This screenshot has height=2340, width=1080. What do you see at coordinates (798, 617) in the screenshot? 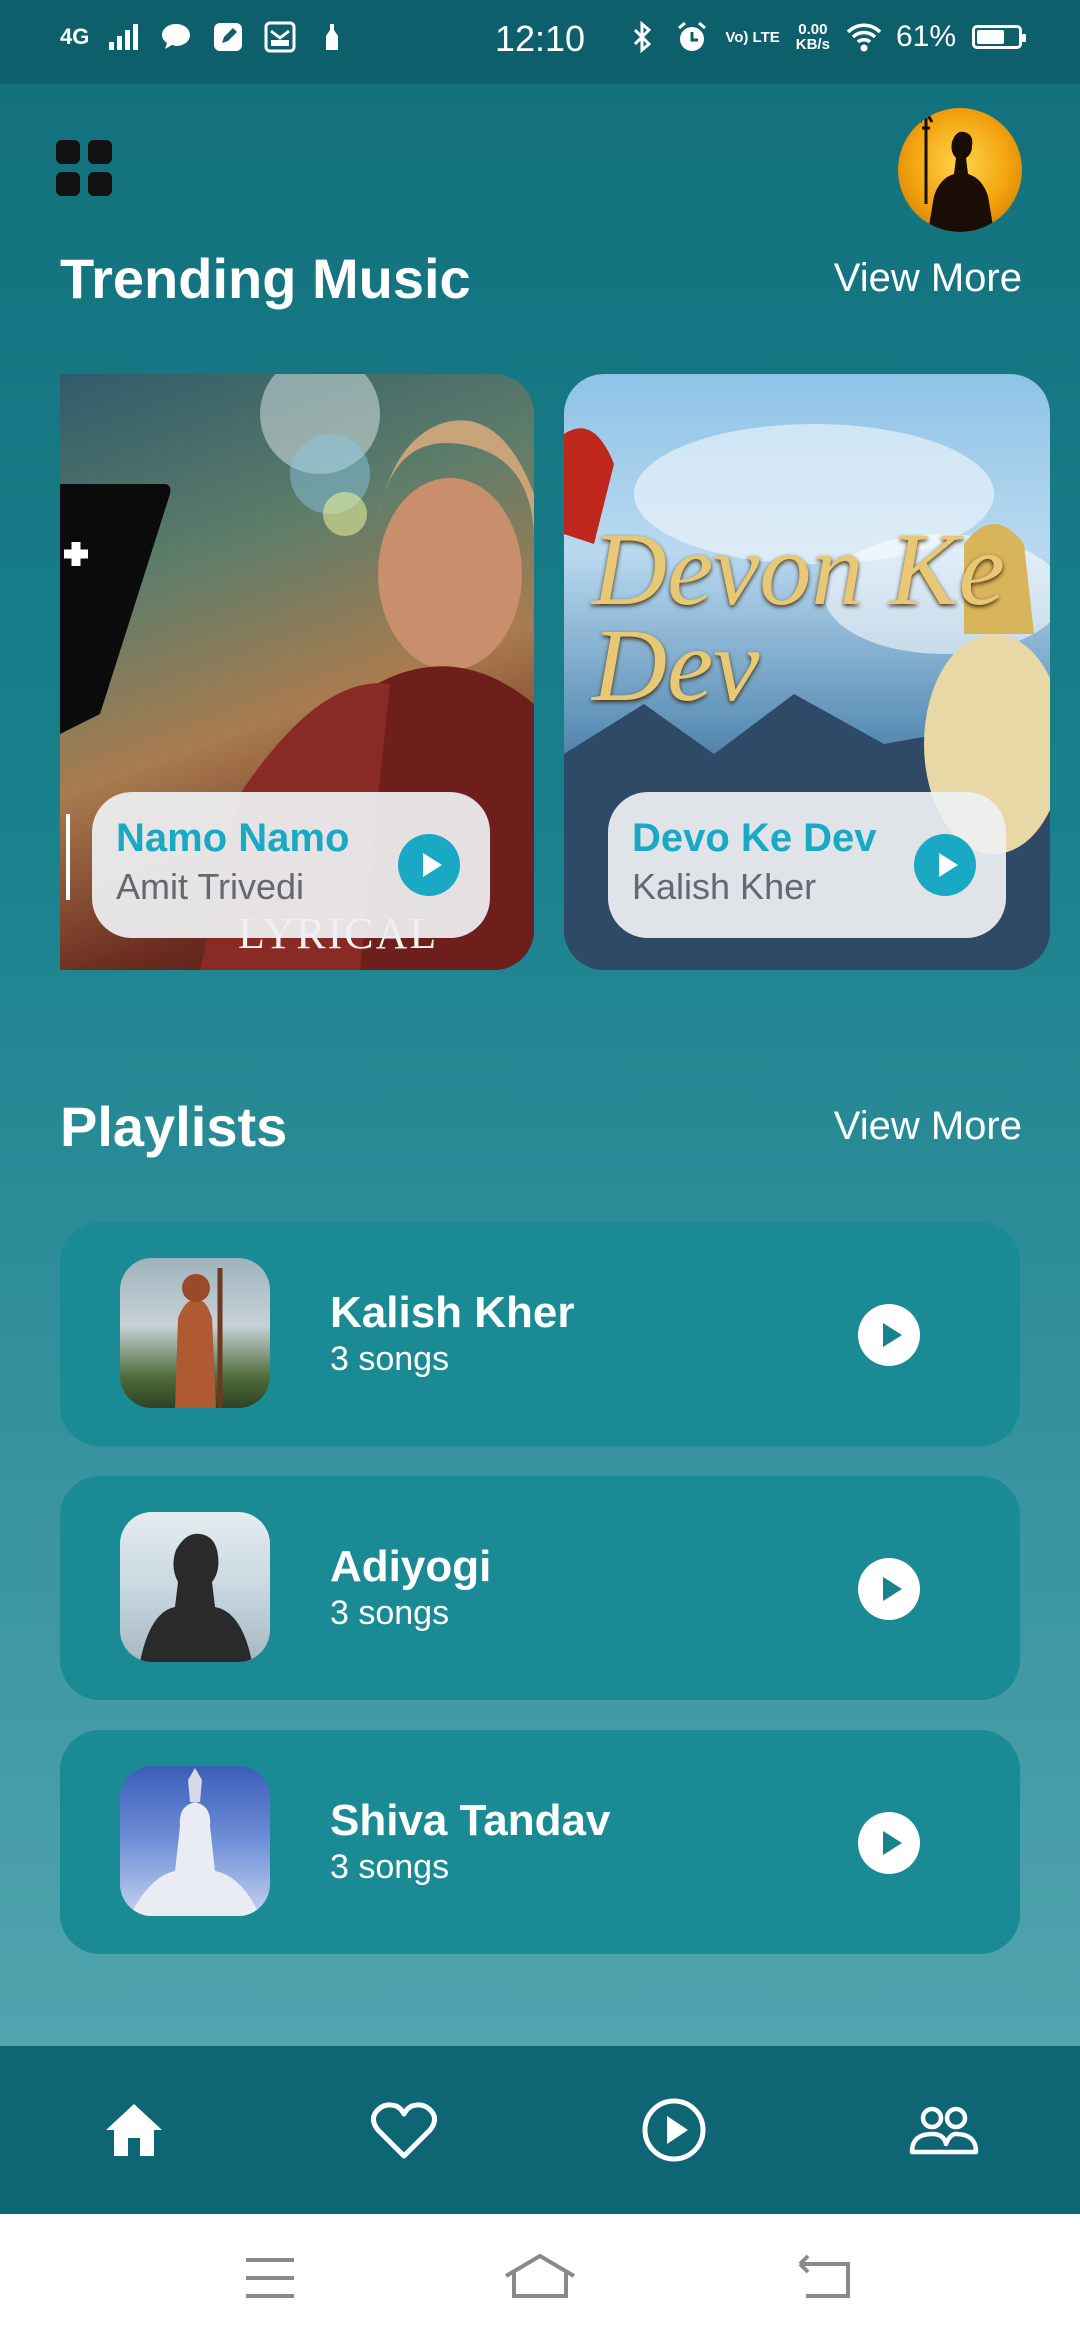
I see `card-art-overlay: Devon Ke Dev` at bounding box center [798, 617].